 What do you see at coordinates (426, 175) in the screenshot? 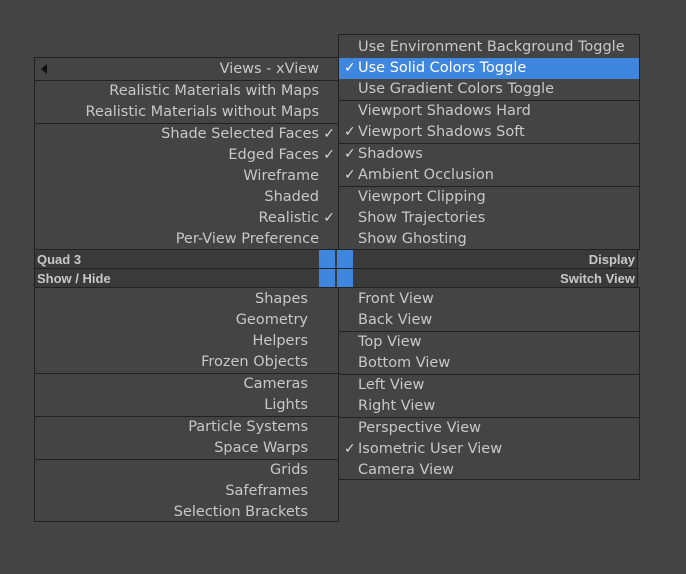
I see `menu-item-label: Ambient Occlusion` at bounding box center [426, 175].